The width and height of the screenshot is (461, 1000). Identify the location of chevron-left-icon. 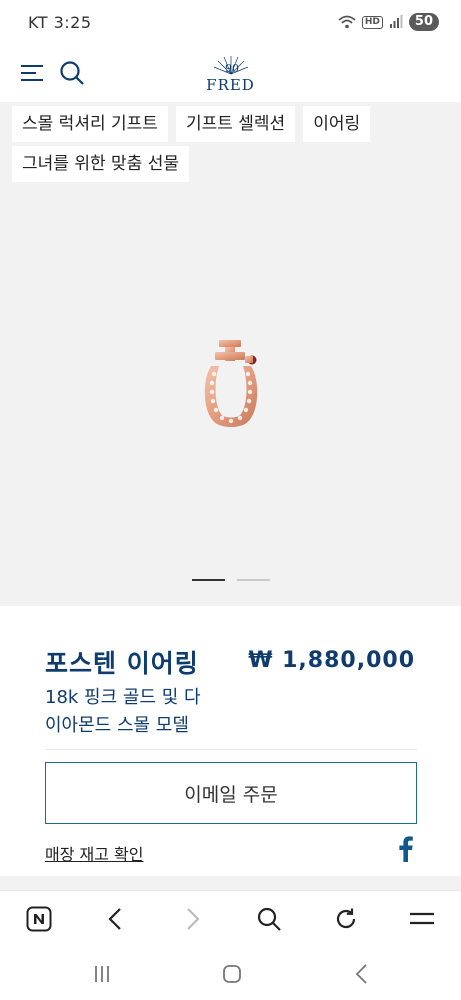
(114, 919).